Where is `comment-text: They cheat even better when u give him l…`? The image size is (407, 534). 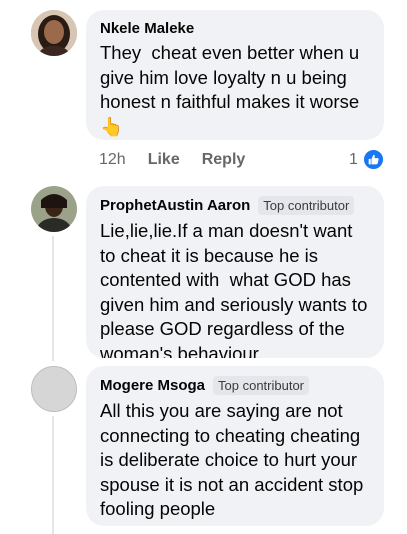 comment-text: They cheat even better when u give him l… is located at coordinates (232, 89).